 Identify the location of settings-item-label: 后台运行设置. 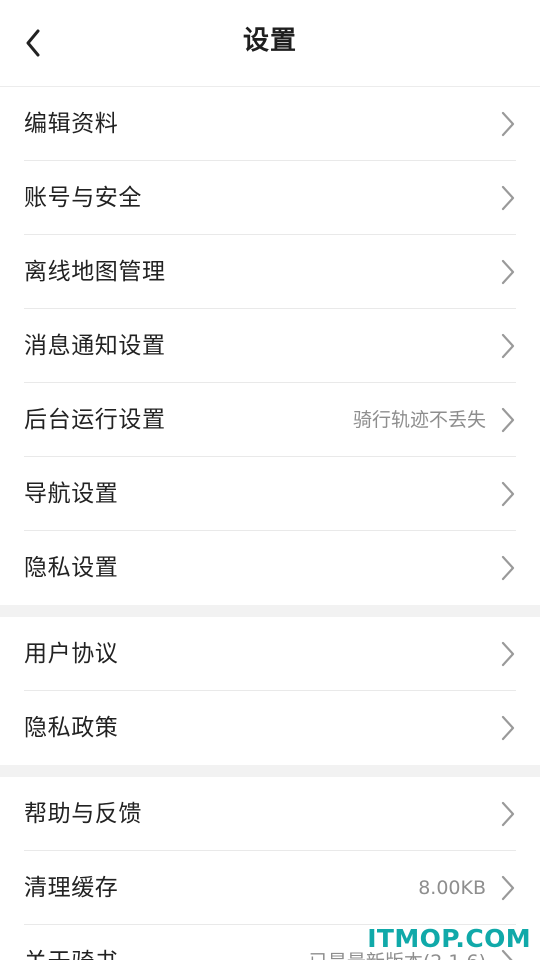
(95, 420).